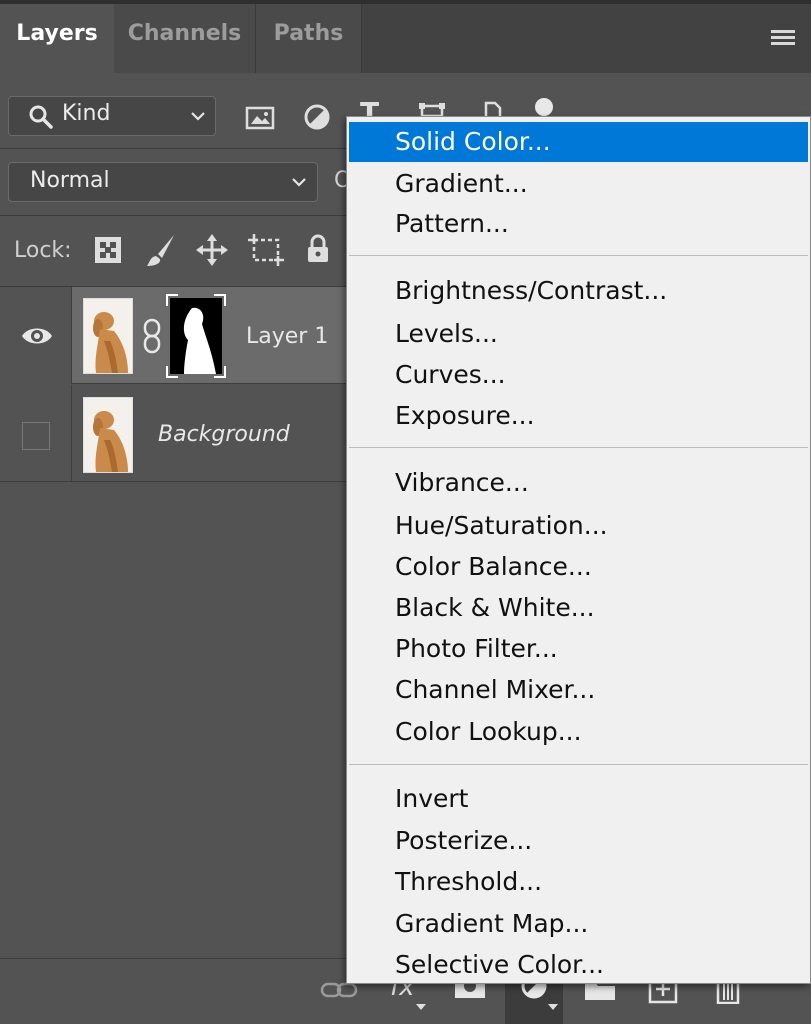  What do you see at coordinates (152, 336) in the screenshot?
I see `link-icon` at bounding box center [152, 336].